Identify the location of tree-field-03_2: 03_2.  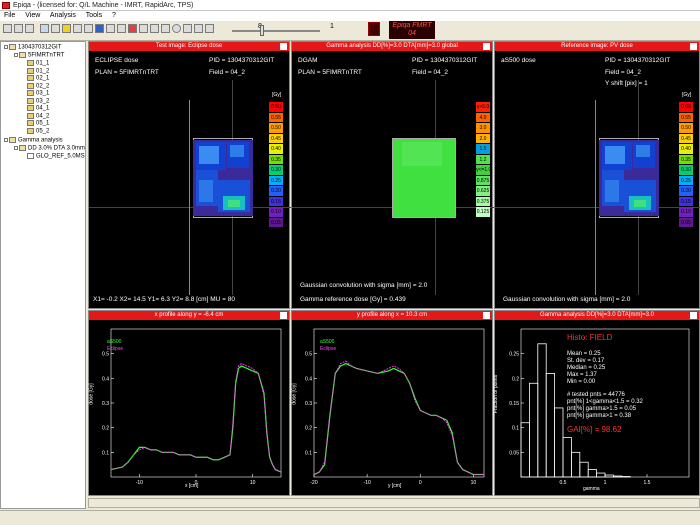
(38, 101).